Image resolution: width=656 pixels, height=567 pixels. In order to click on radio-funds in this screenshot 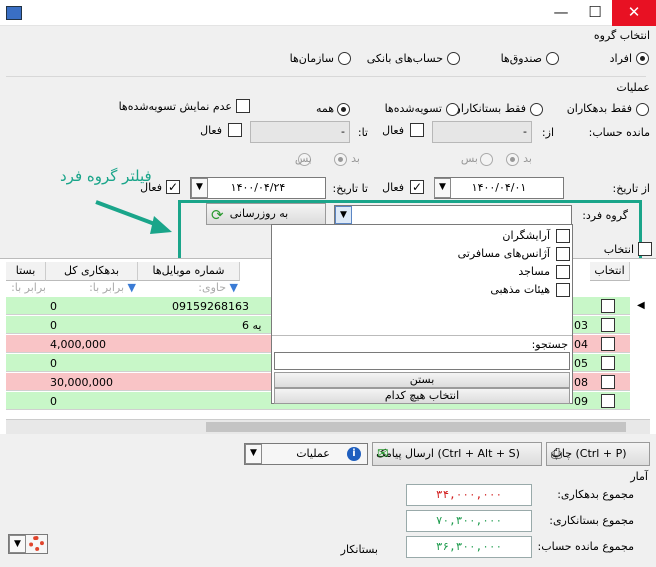, I will do `click(552, 58)`.